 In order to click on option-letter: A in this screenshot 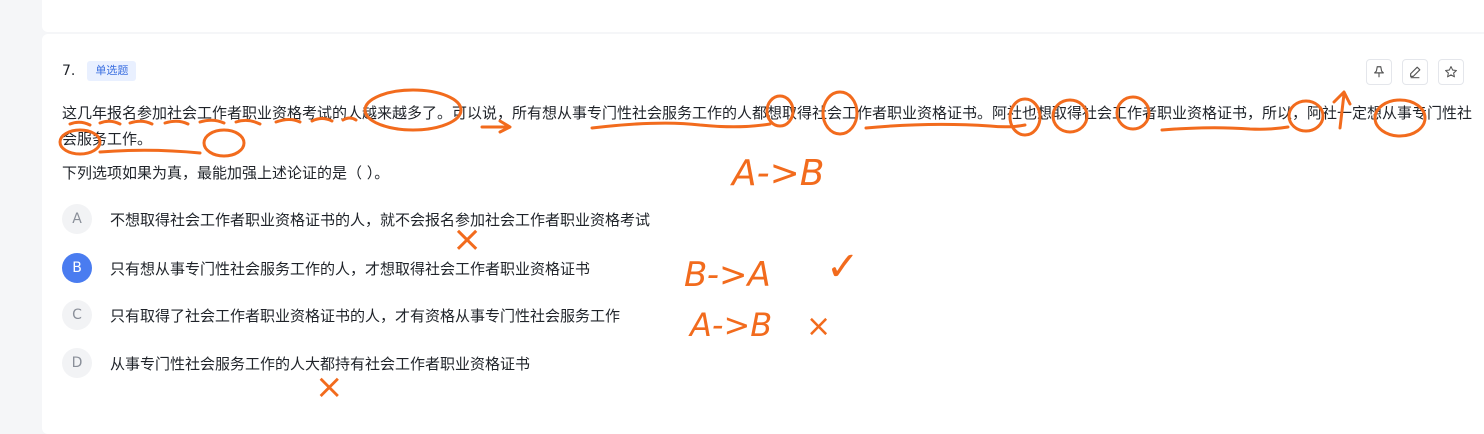, I will do `click(77, 219)`.